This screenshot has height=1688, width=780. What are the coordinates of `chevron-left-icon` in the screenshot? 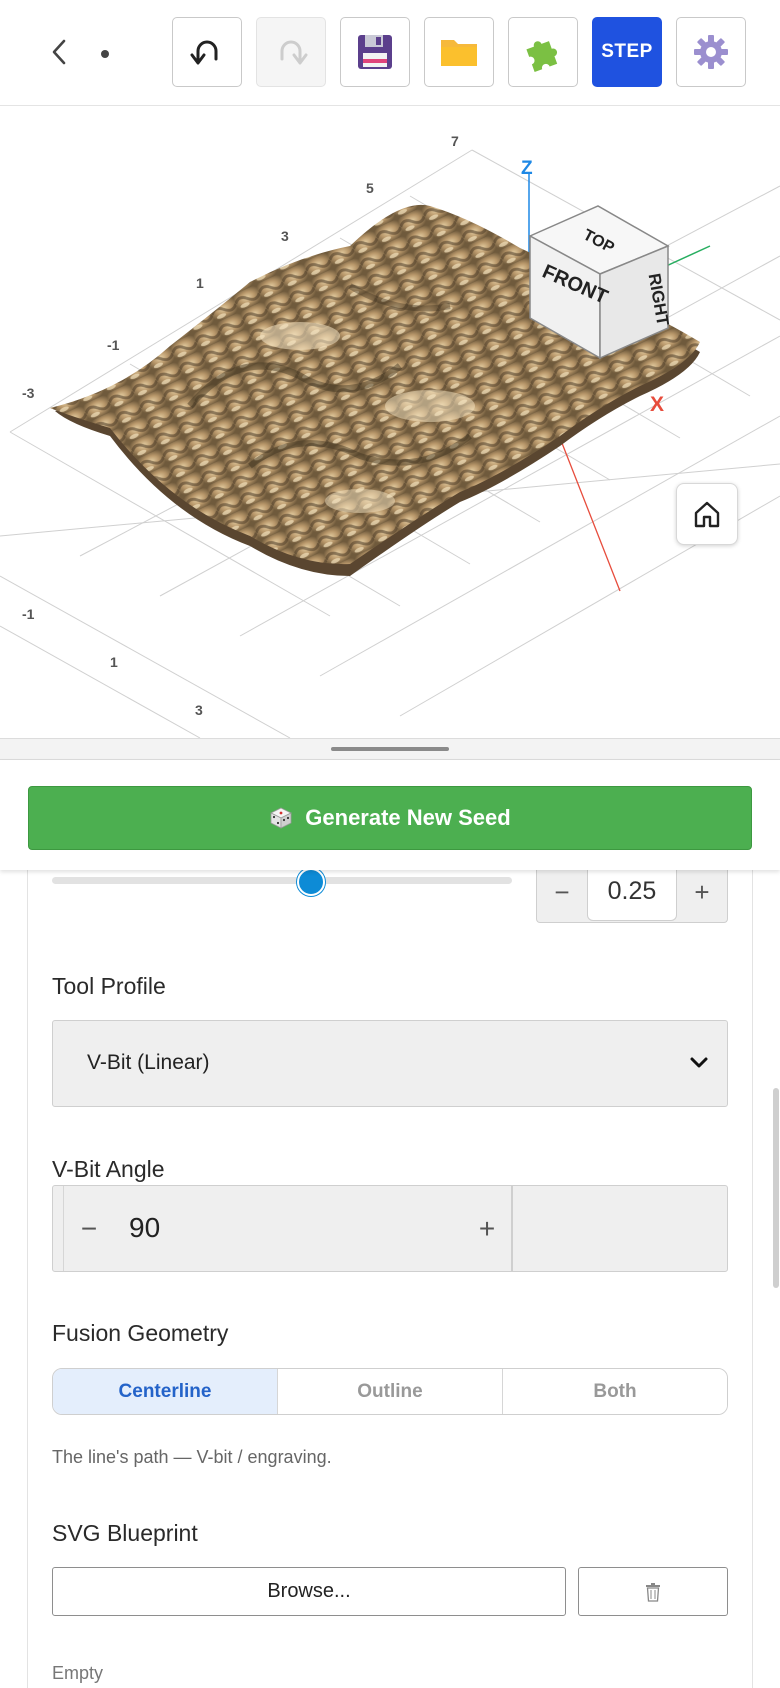 It's located at (59, 52).